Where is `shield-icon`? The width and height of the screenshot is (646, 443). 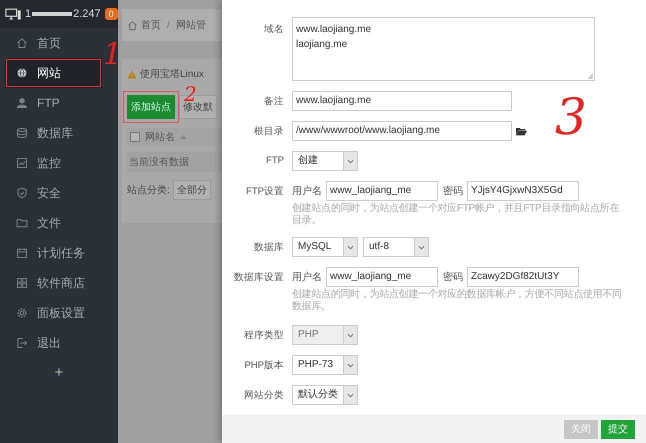 shield-icon is located at coordinates (22, 193).